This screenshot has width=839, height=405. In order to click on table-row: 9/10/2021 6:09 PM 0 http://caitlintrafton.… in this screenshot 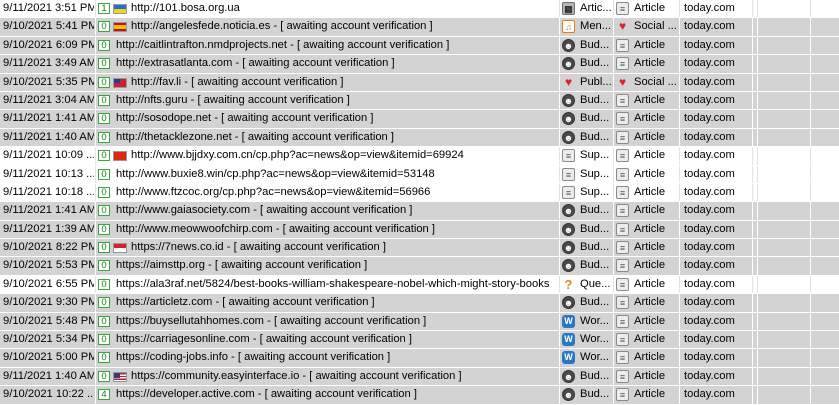, I will do `click(419, 46)`.